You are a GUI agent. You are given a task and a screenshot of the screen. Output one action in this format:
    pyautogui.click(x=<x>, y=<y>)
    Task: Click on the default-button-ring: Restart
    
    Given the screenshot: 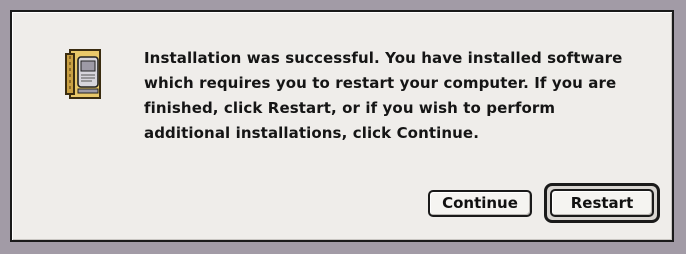 What is the action you would take?
    pyautogui.click(x=602, y=203)
    